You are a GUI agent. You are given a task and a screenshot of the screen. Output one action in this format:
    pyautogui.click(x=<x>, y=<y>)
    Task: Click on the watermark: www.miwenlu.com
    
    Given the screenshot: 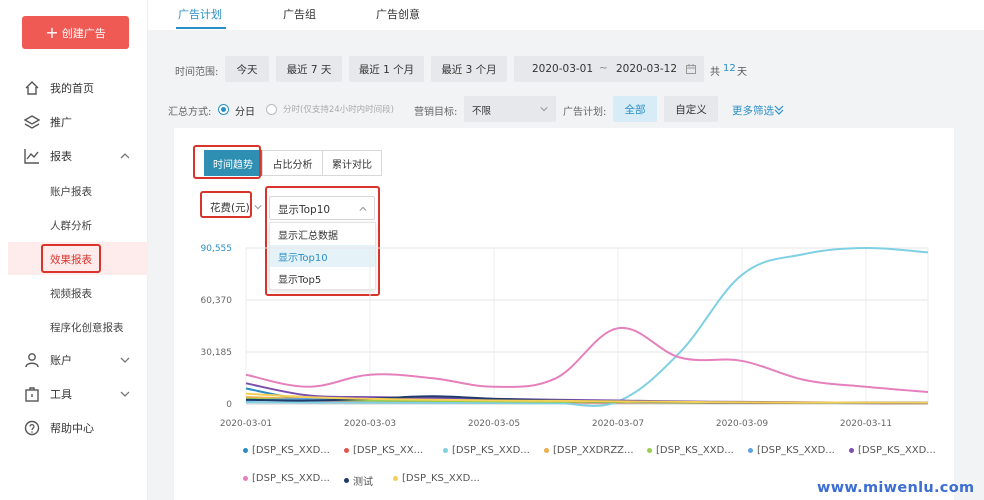 What is the action you would take?
    pyautogui.click(x=896, y=488)
    